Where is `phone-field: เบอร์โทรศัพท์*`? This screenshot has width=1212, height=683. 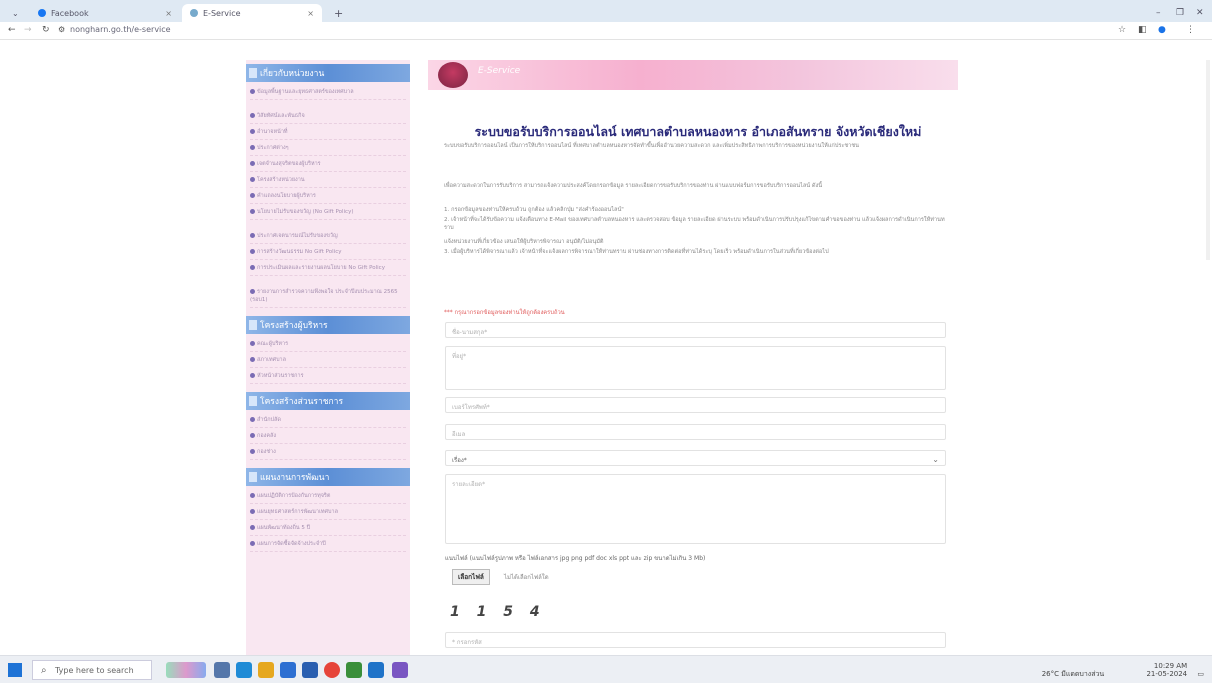
phone-field: เบอร์โทรศัพท์* is located at coordinates (695, 405).